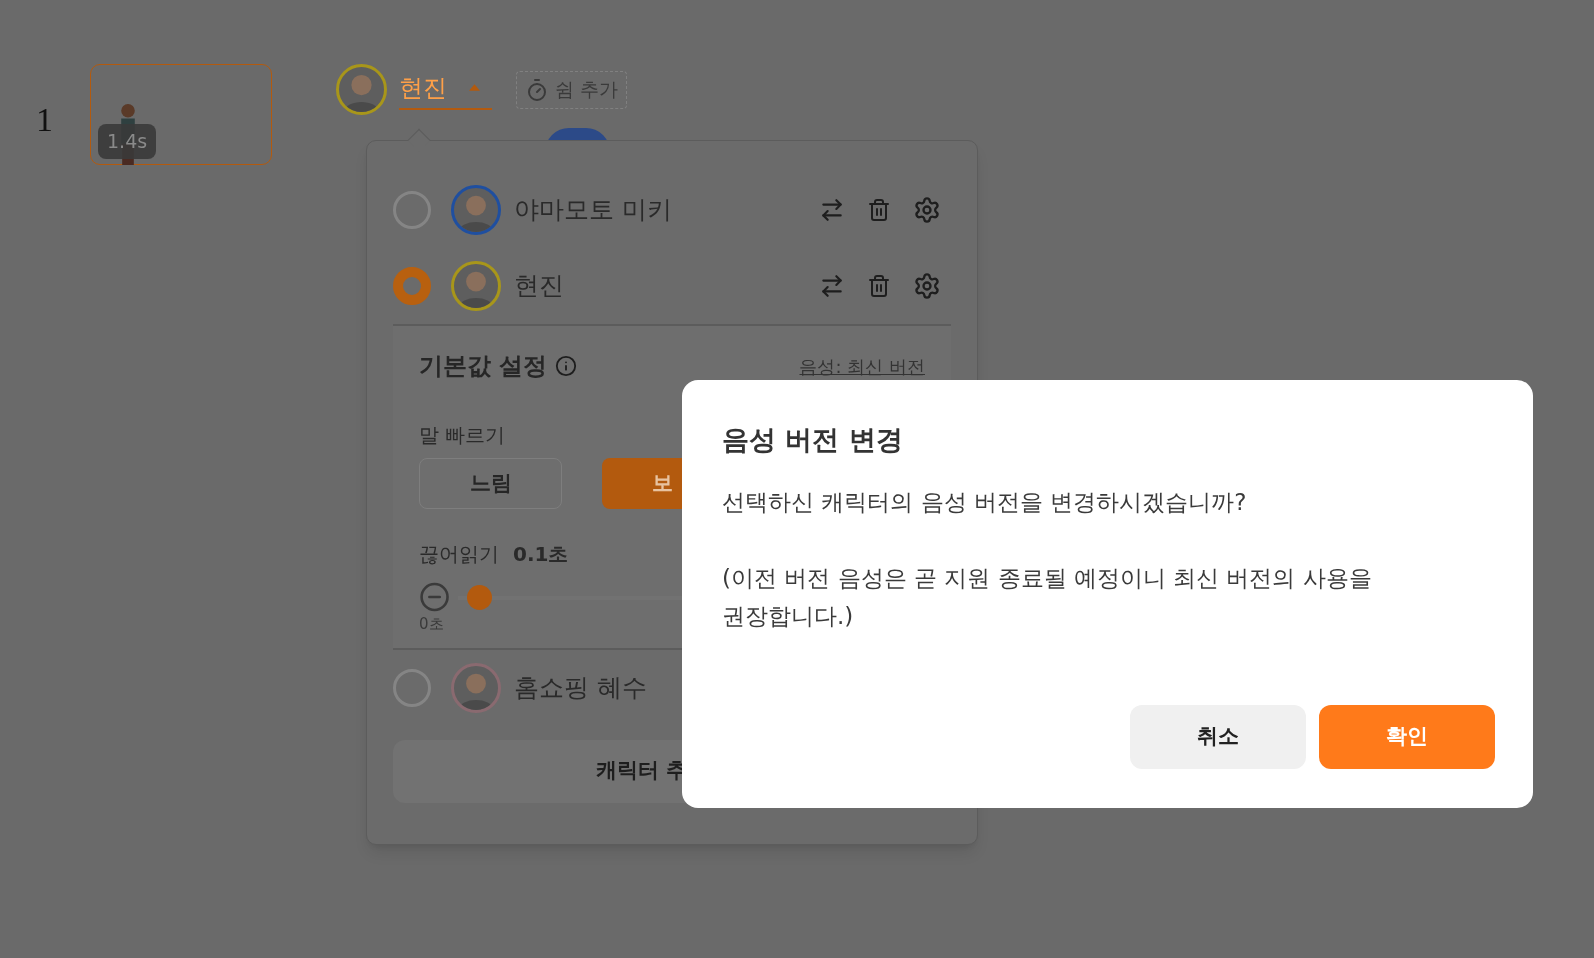 The width and height of the screenshot is (1594, 958). I want to click on speed-label: 말 빠르기, so click(462, 435).